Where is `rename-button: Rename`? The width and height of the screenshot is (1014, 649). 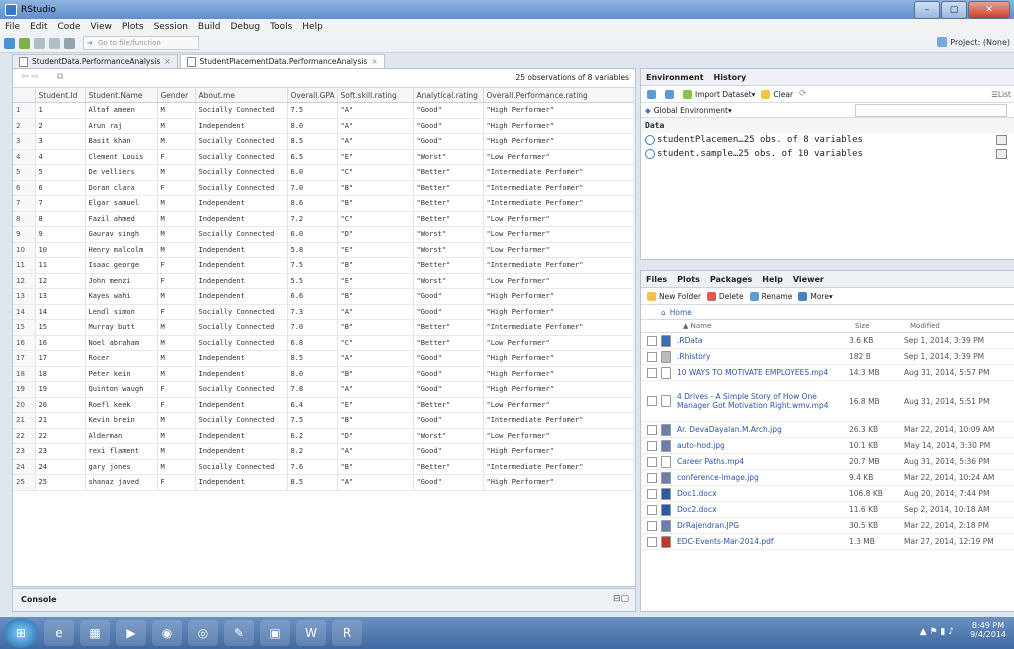
rename-button: Rename is located at coordinates (770, 296).